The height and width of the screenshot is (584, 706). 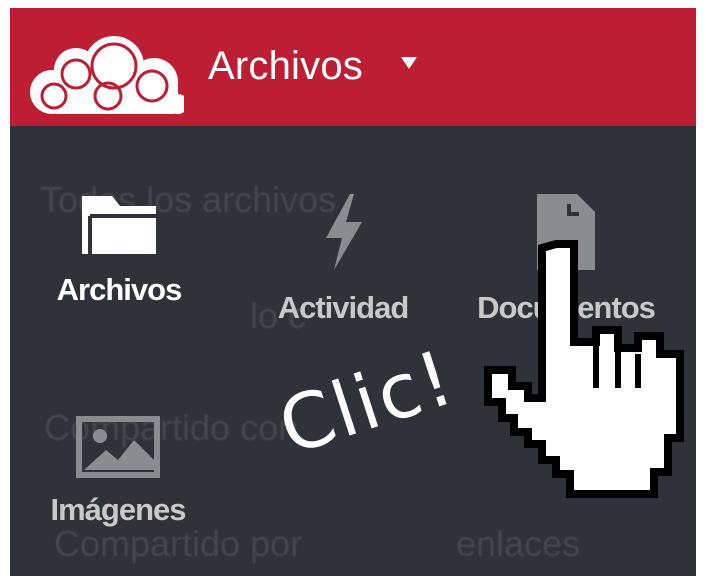 What do you see at coordinates (178, 543) in the screenshot?
I see `background-sidebar-text: Compartido por` at bounding box center [178, 543].